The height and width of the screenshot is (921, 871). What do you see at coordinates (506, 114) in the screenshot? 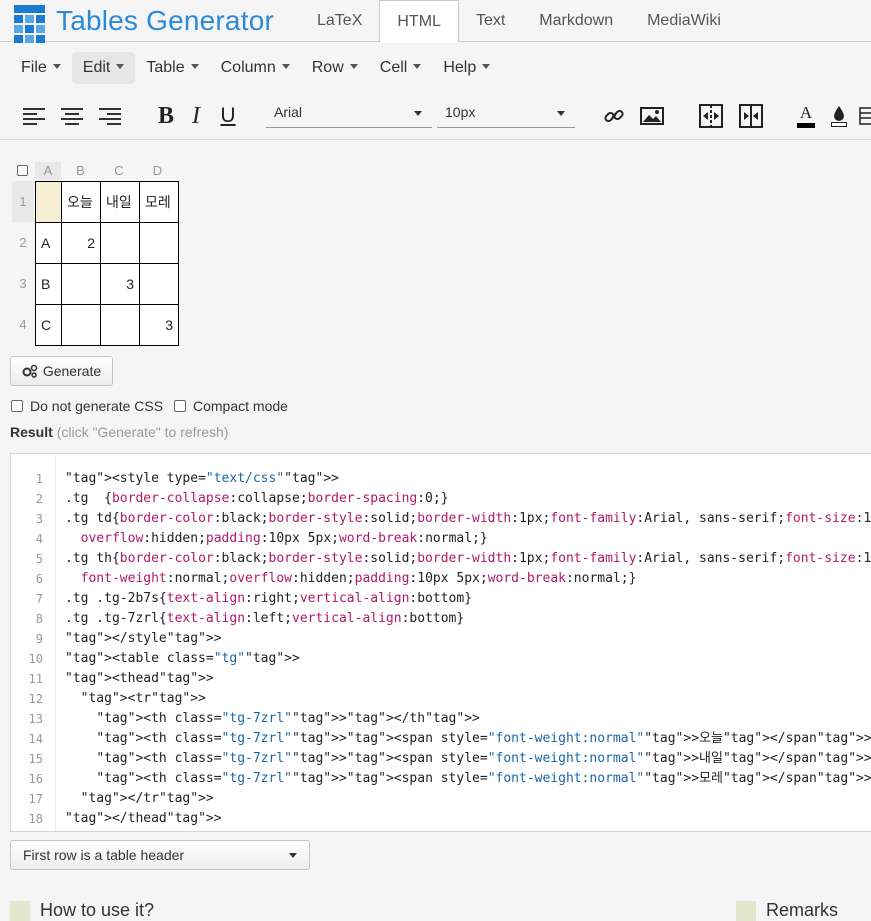
I see `font-size-select: 10px` at bounding box center [506, 114].